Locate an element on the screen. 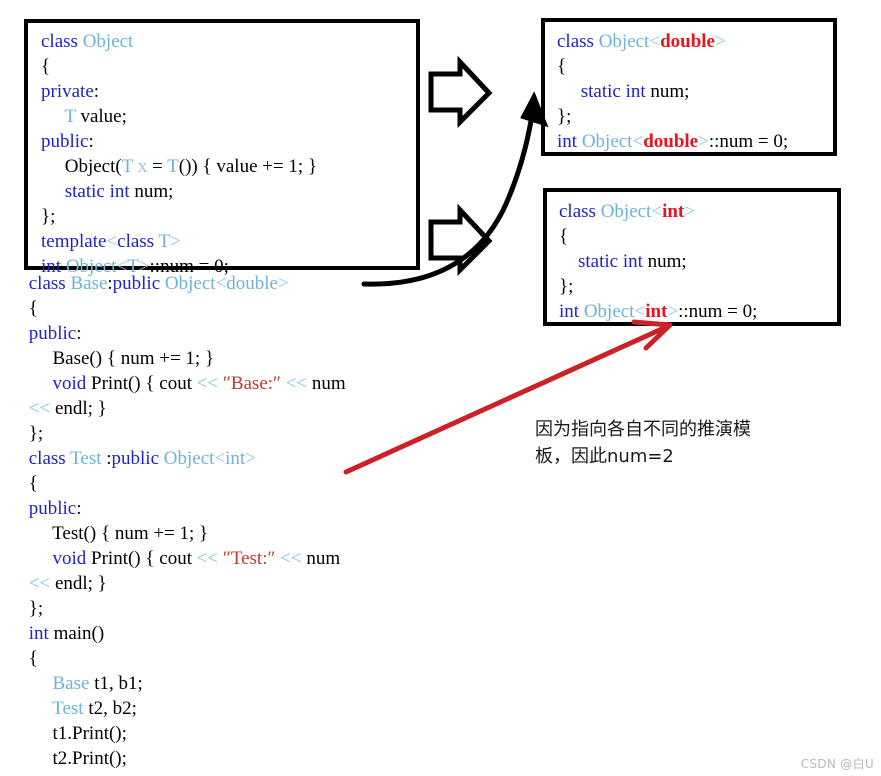  csdn-watermark: CSDN @白U is located at coordinates (837, 764).